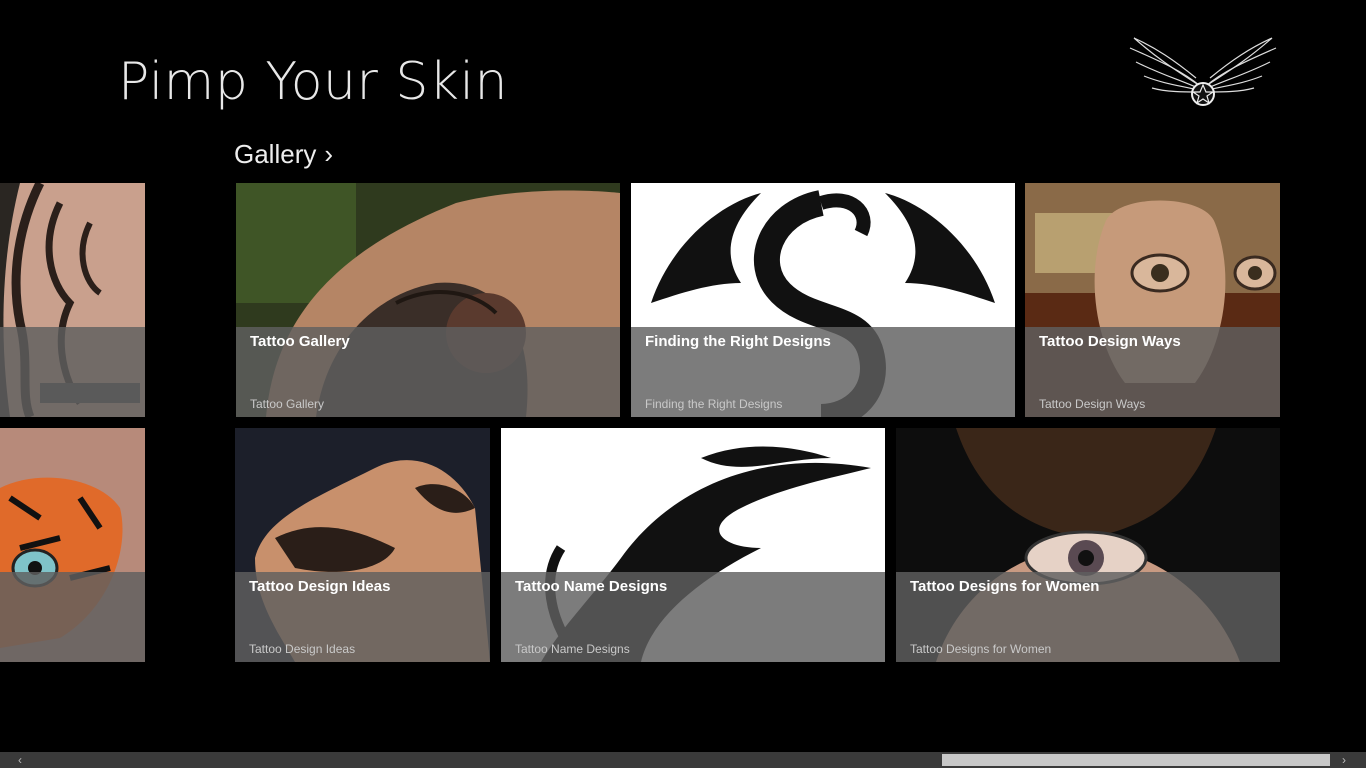 The height and width of the screenshot is (768, 1366). I want to click on scroll-left-arrow-icon: ‹, so click(20, 760).